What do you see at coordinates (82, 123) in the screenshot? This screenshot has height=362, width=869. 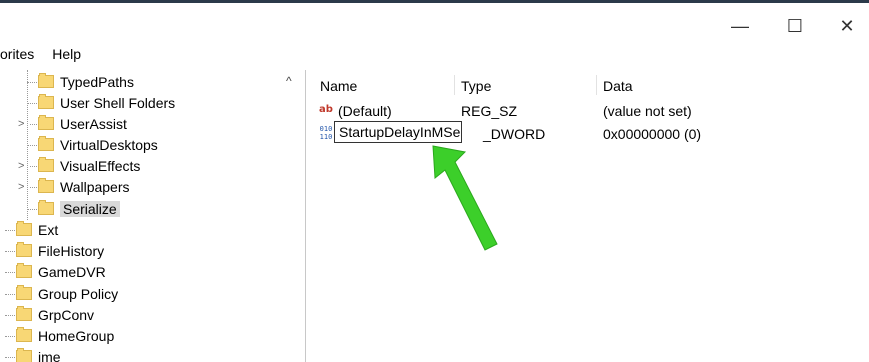 I see `tree-item: UserAssist` at bounding box center [82, 123].